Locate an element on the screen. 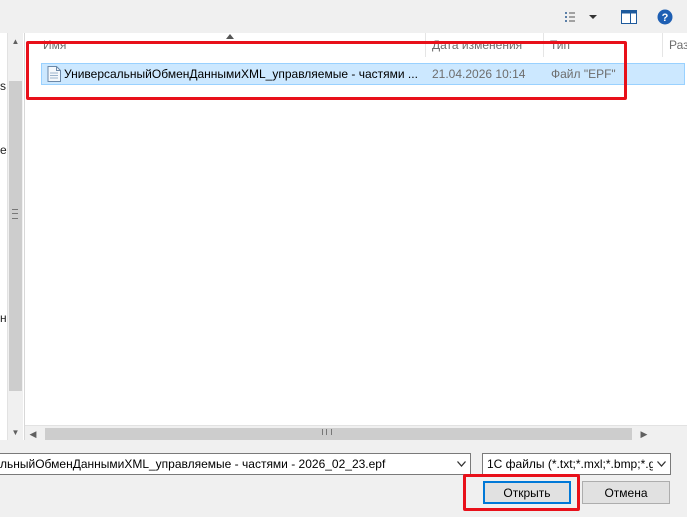  scroll-down-arrow: ▼ is located at coordinates (15, 432).